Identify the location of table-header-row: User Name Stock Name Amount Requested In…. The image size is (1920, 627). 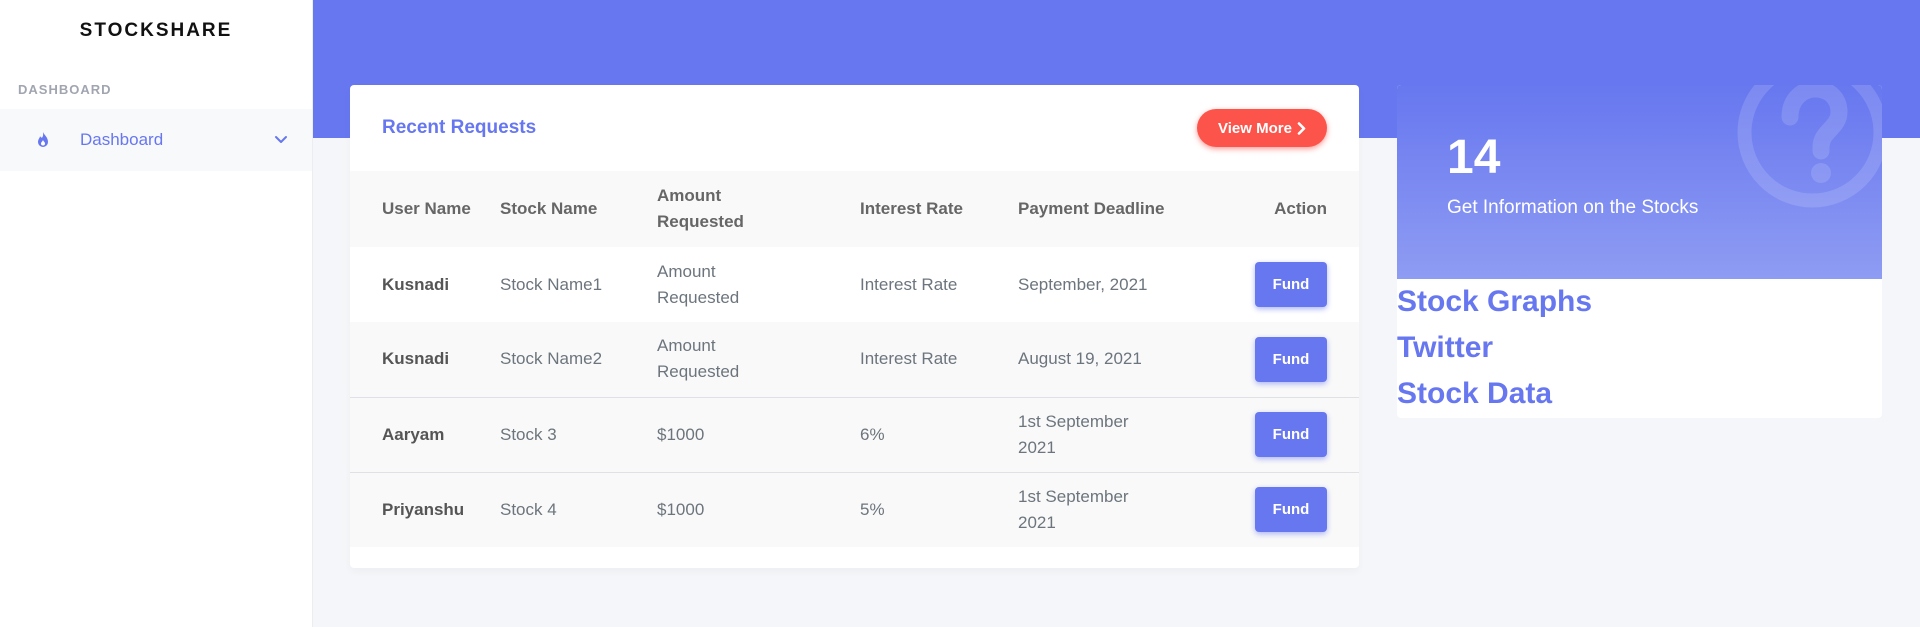
(854, 209).